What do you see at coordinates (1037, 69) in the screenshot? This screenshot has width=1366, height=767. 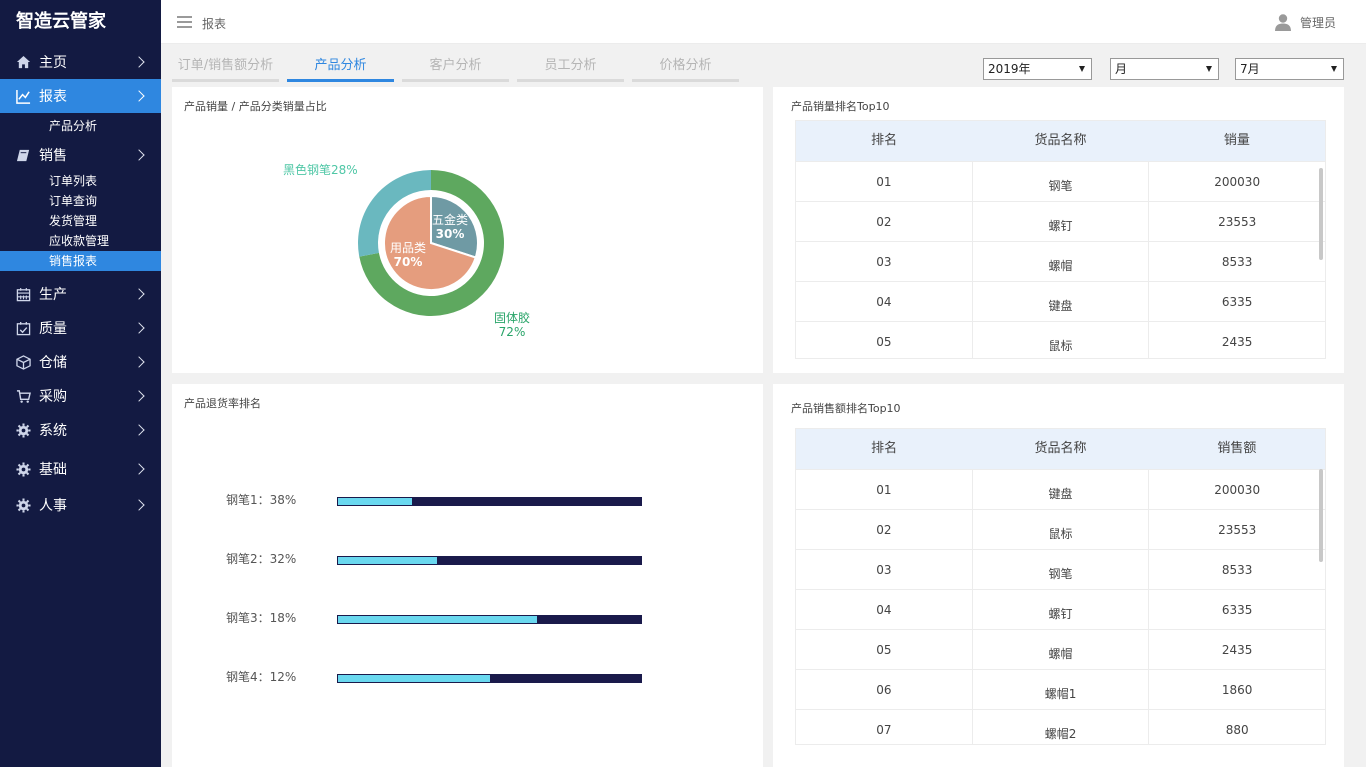 I see `year-select: 2019年` at bounding box center [1037, 69].